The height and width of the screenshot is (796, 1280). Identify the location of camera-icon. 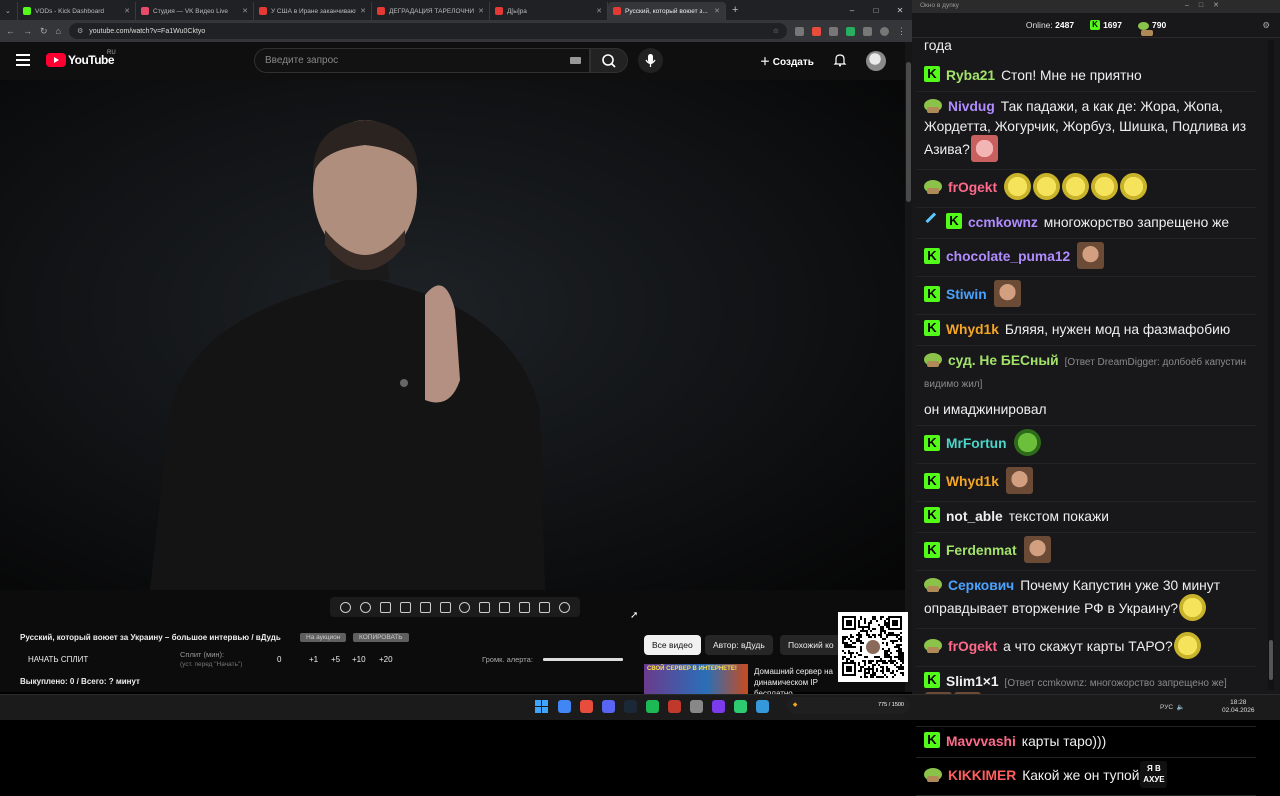
(524, 607).